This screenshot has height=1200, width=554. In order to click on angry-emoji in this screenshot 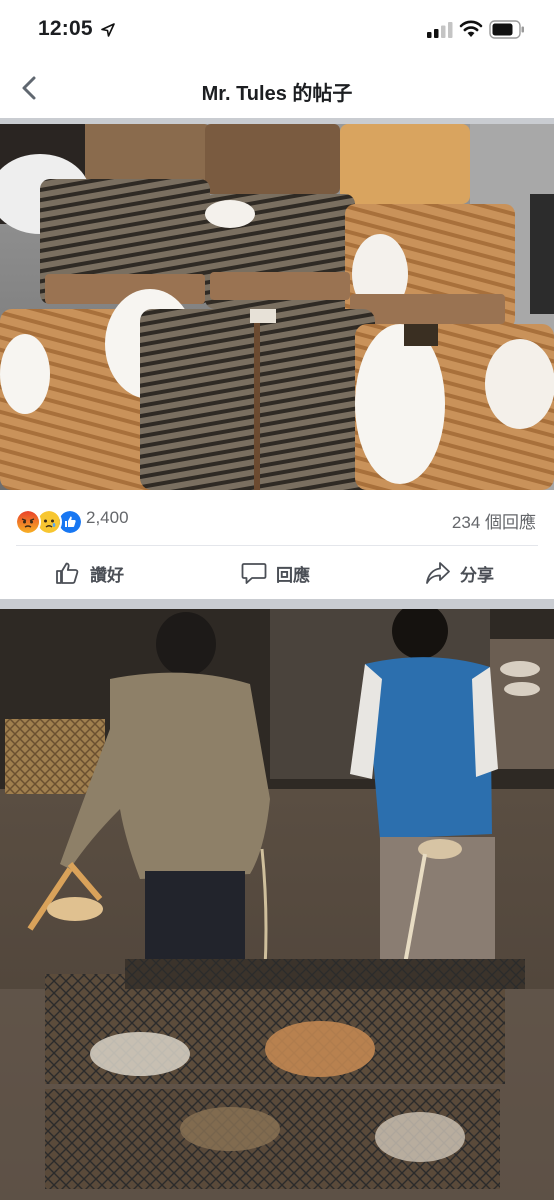, I will do `click(28, 522)`.